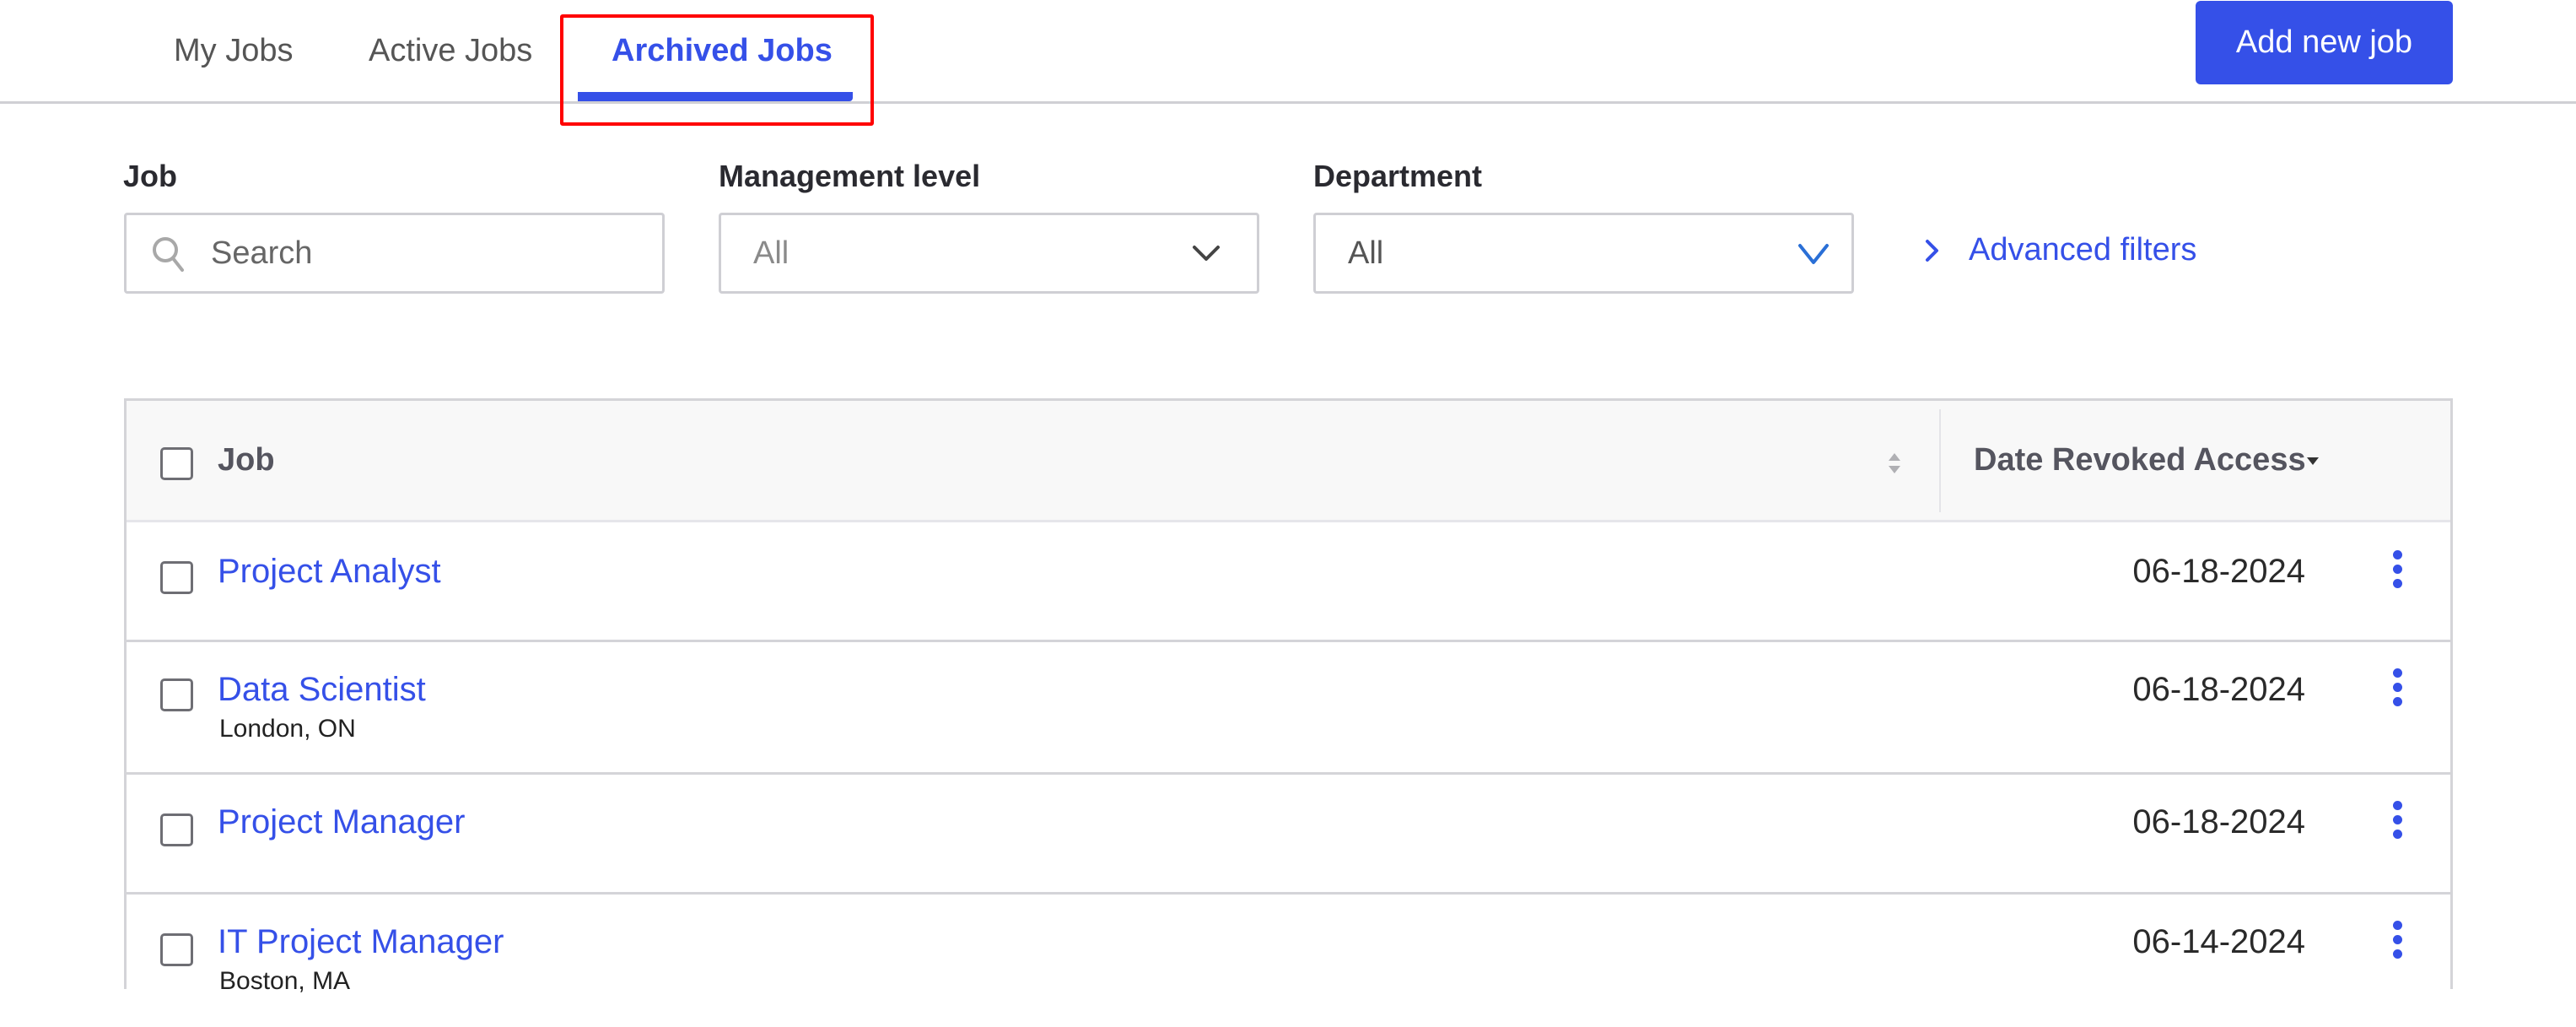  Describe the element at coordinates (322, 689) in the screenshot. I see `job-title-link: Data Scientist` at that location.